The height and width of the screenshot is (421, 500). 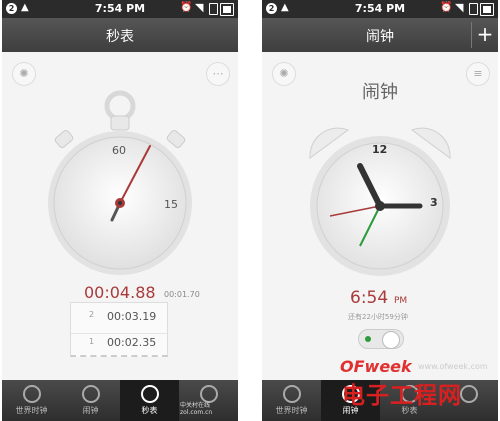 I want to click on current-lap-time: 00:01.70, so click(x=182, y=294).